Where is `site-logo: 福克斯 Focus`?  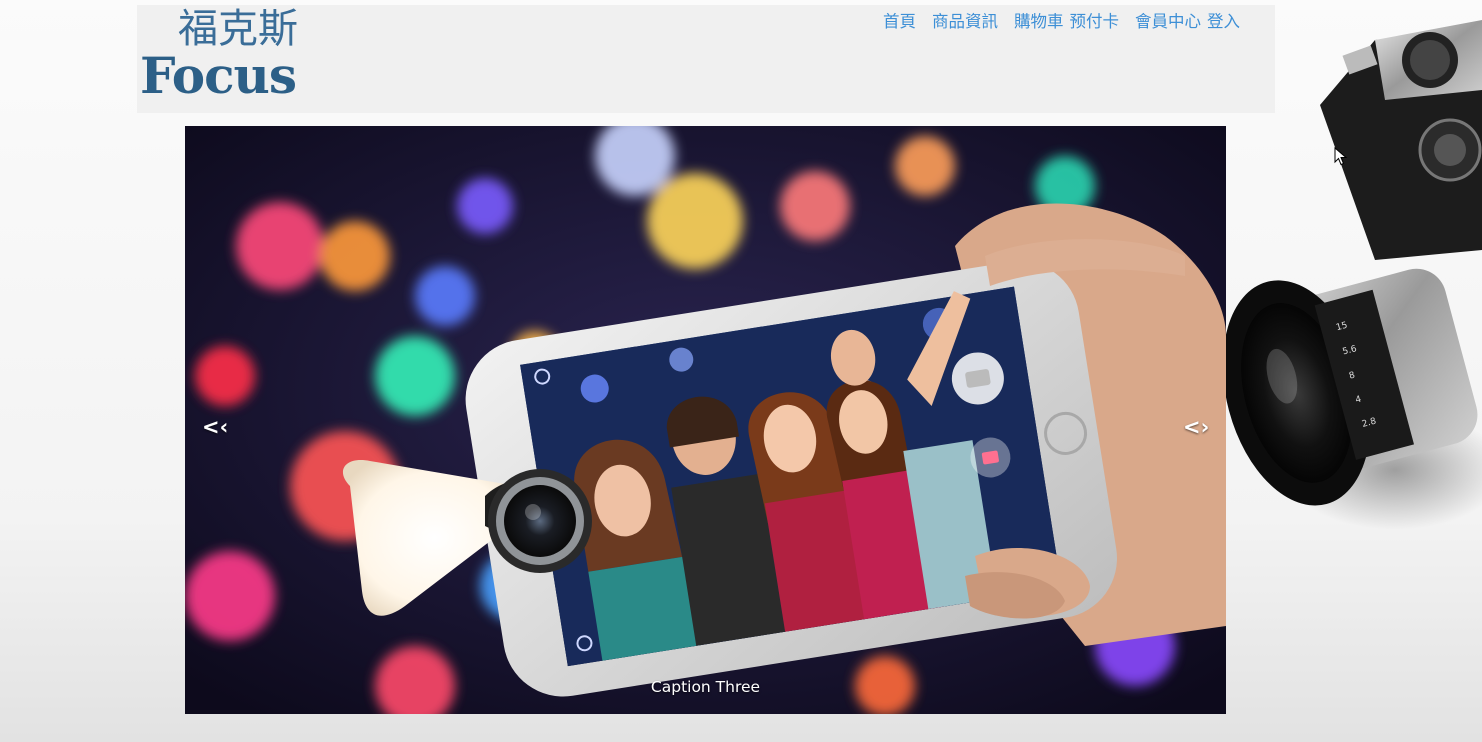 site-logo: 福克斯 Focus is located at coordinates (232, 55).